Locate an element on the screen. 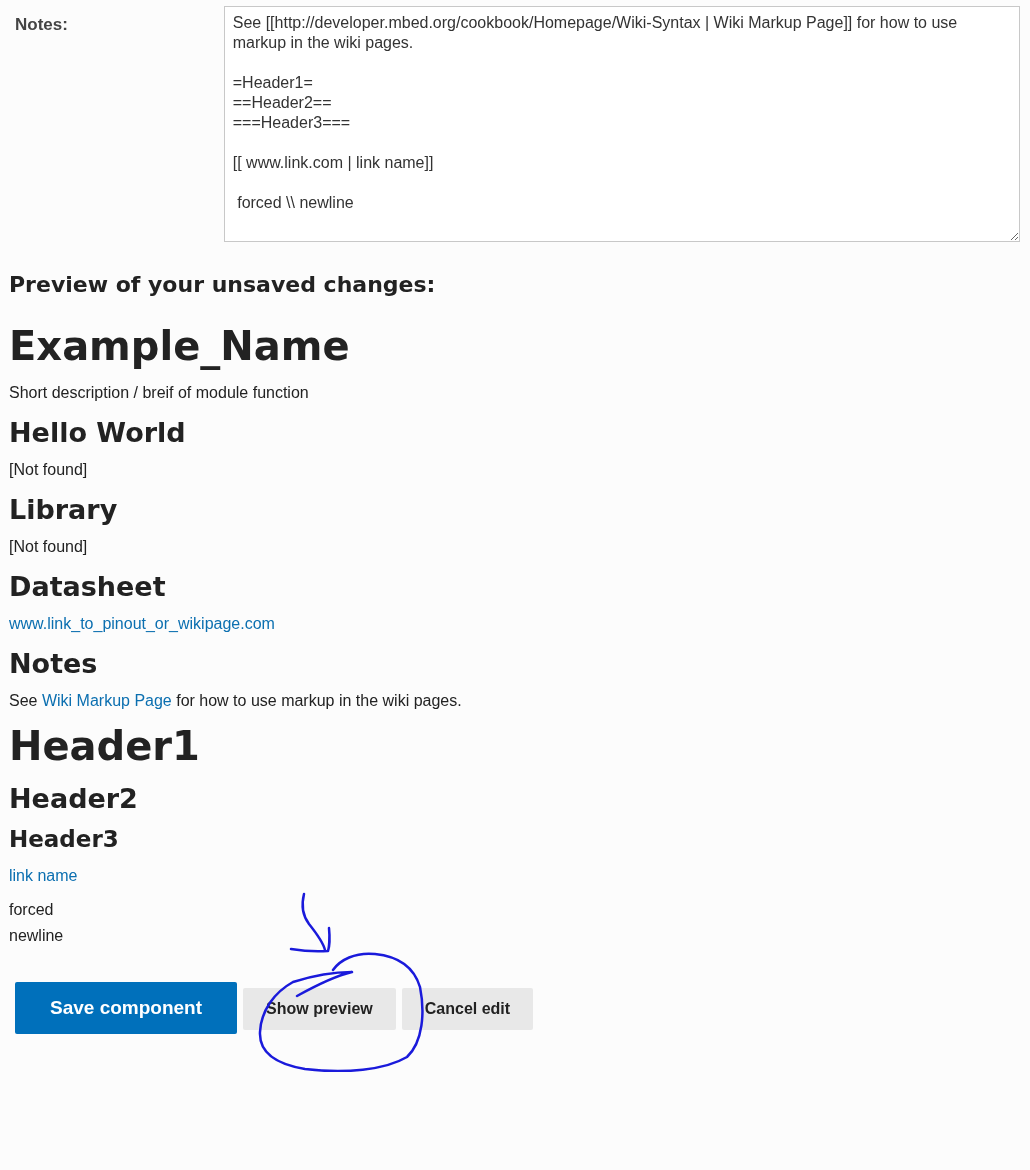 The height and width of the screenshot is (1170, 1030). link: Wiki Markup Page is located at coordinates (106, 700).